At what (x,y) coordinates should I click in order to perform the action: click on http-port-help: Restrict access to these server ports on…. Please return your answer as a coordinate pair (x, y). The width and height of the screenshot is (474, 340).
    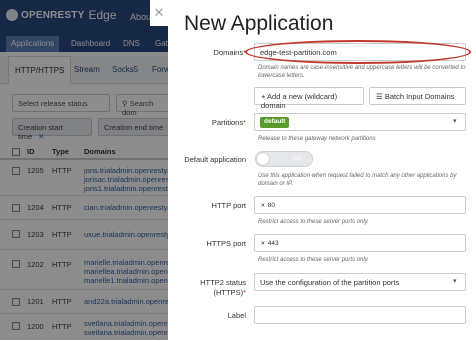
    Looking at the image, I should click on (313, 222).